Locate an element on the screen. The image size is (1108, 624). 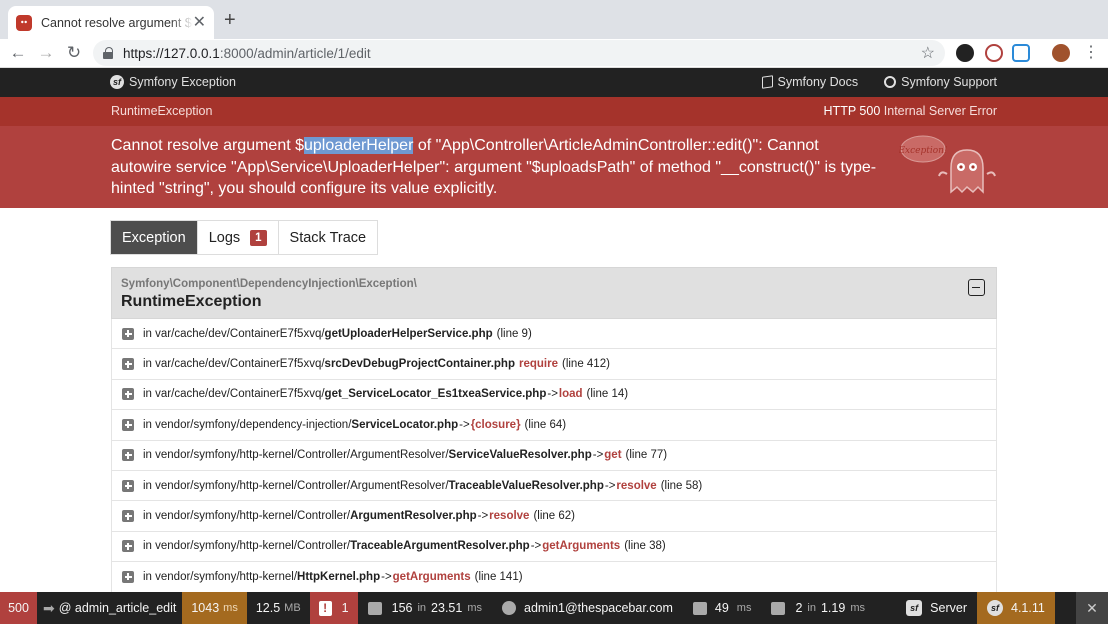
trace-file: ServiceValueResolver.php is located at coordinates (520, 455).